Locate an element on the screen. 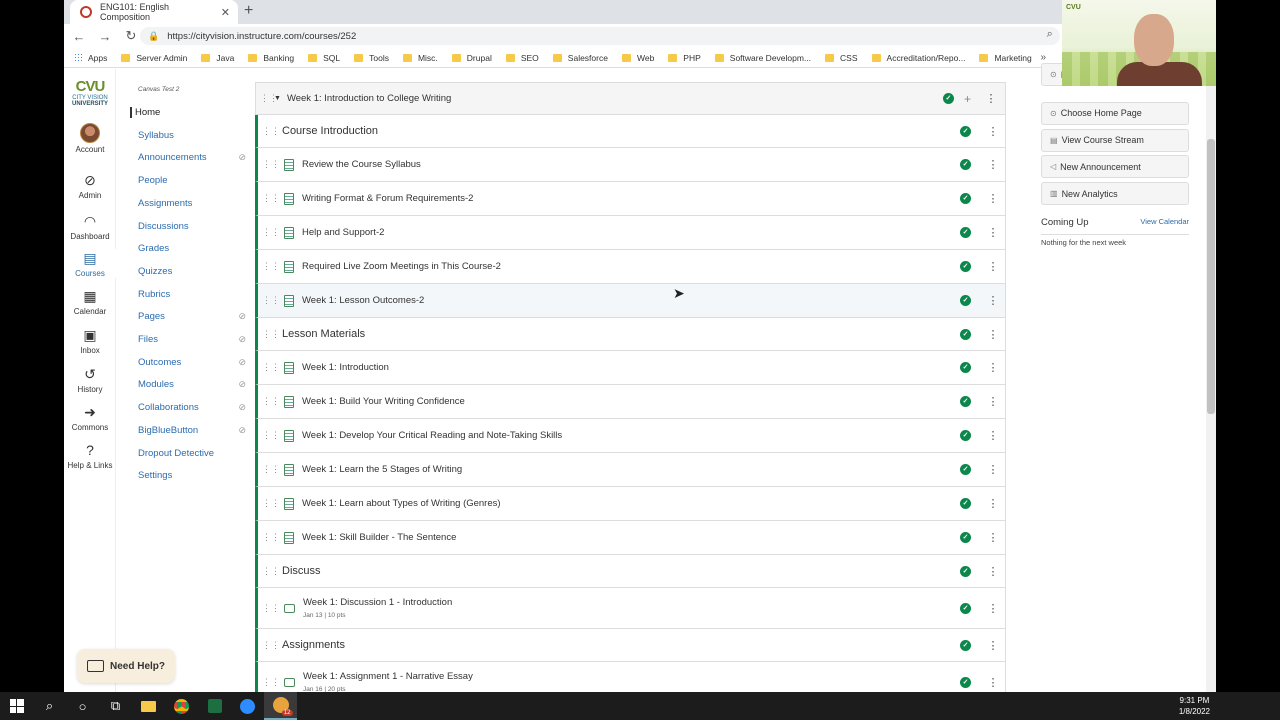 This screenshot has height=720, width=1280. course-nav-announcements: Announcements ⊘ is located at coordinates (190, 157).